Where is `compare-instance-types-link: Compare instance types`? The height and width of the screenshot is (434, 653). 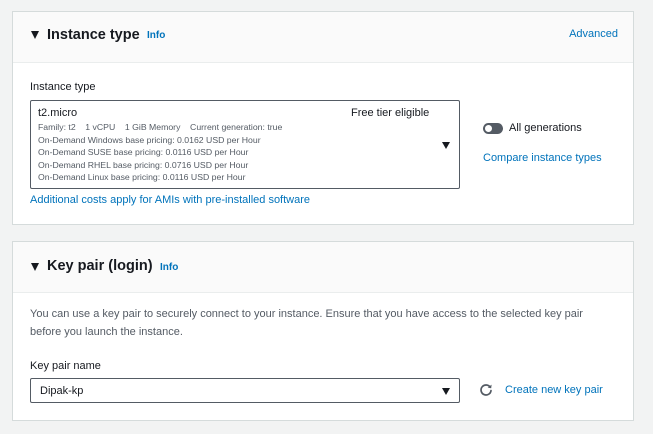
compare-instance-types-link: Compare instance types is located at coordinates (542, 158).